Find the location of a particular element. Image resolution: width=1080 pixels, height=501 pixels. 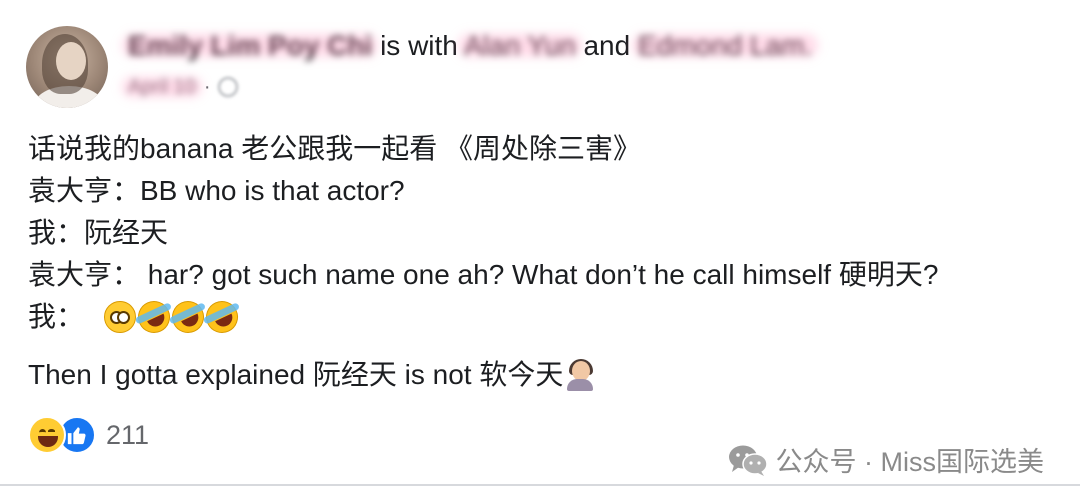

post-line-2: 袁大亨：BB who is that actor? is located at coordinates (216, 190).